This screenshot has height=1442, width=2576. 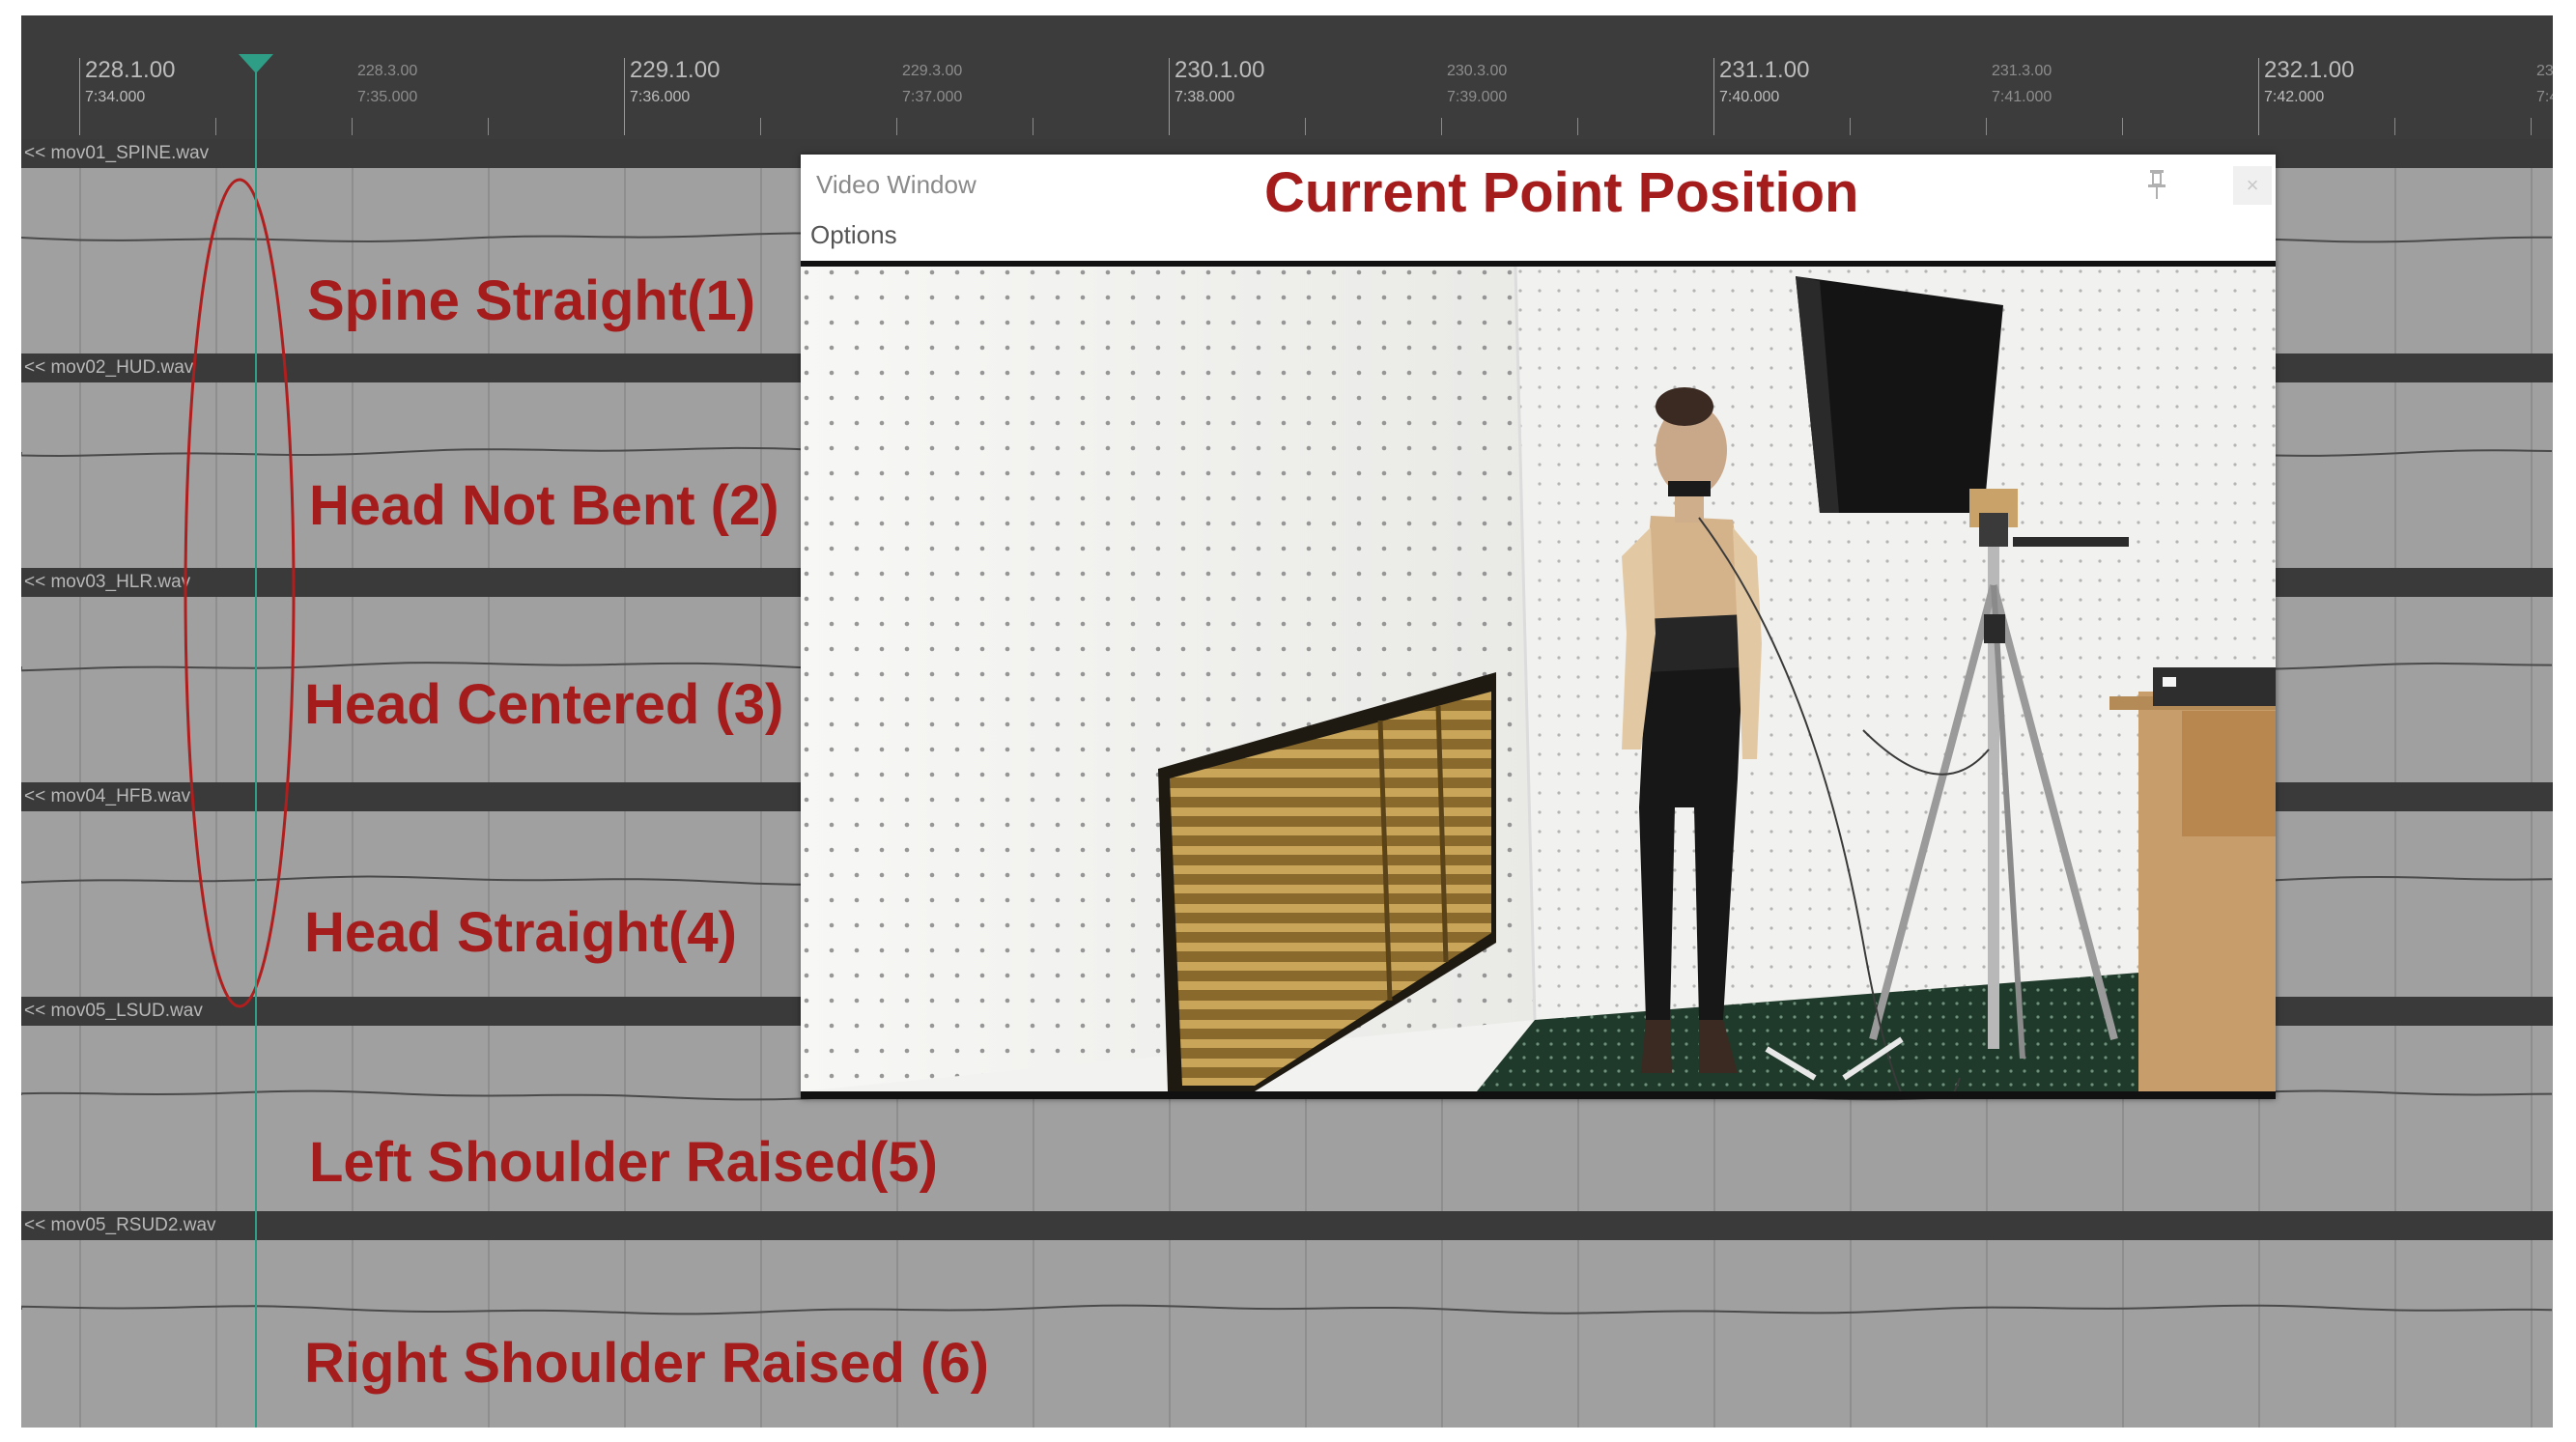 I want to click on annotation-label: Spine Straight(1), so click(x=531, y=301).